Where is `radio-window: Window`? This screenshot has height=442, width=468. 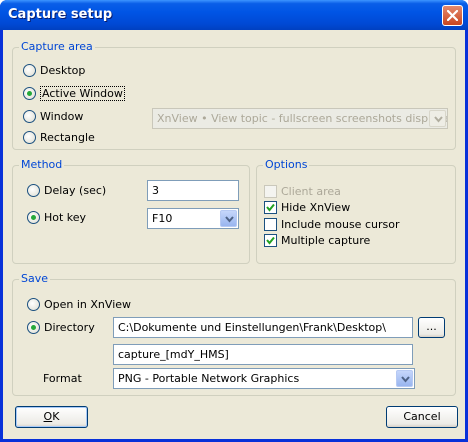
radio-window: Window is located at coordinates (53, 116).